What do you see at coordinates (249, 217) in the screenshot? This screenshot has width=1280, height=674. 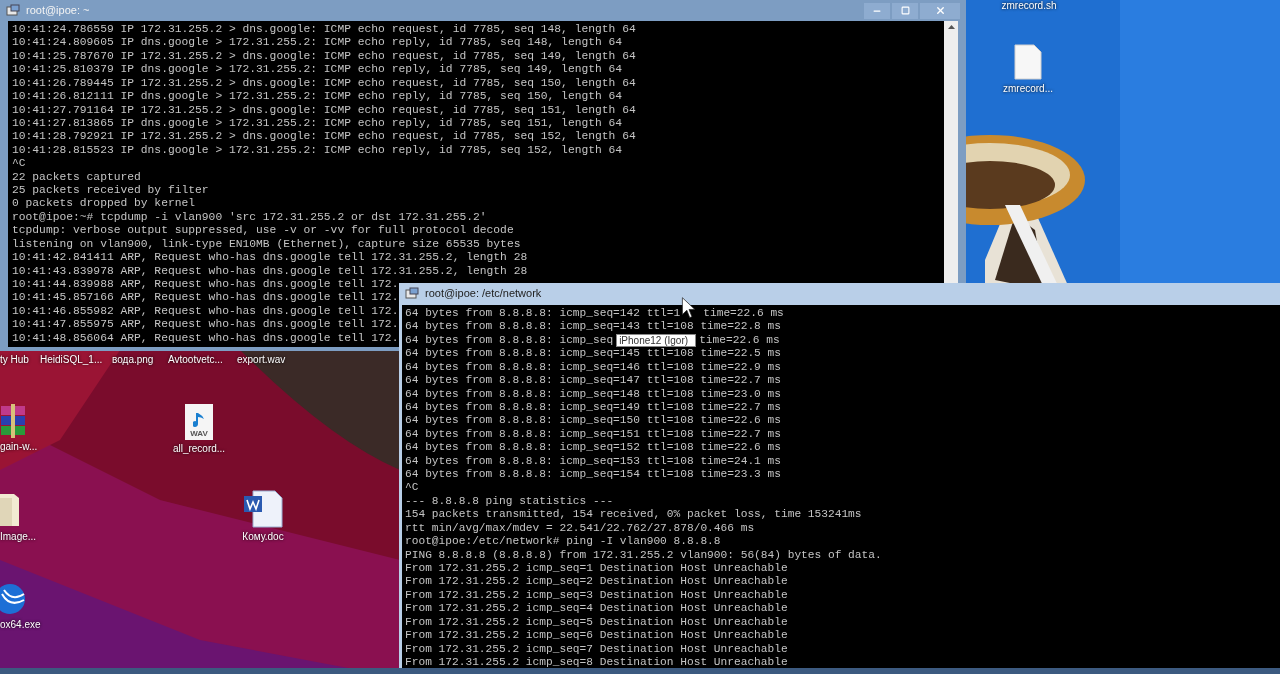 I see `terminal-line: root@ipoe:~# tcpdump -i vlan900 'src 172.31.255.2 or dst 172.31.255.2'` at bounding box center [249, 217].